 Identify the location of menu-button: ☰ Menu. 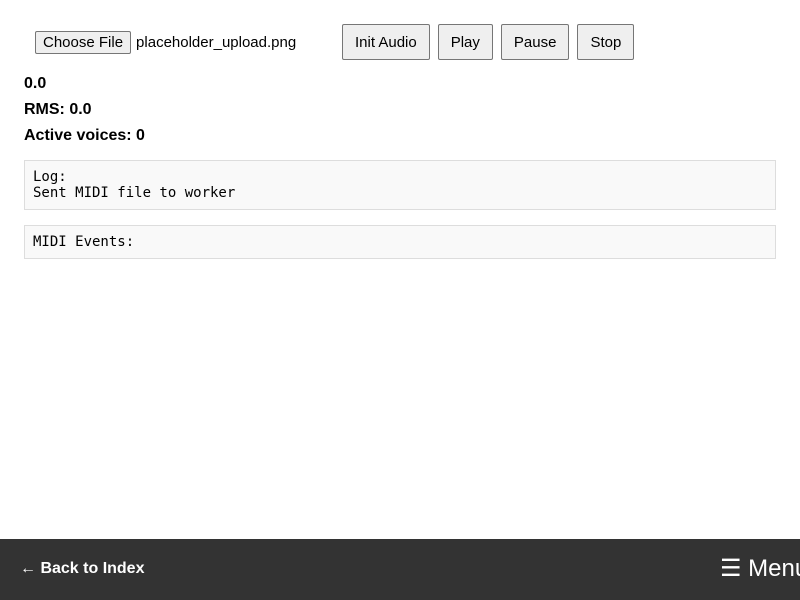
(760, 569).